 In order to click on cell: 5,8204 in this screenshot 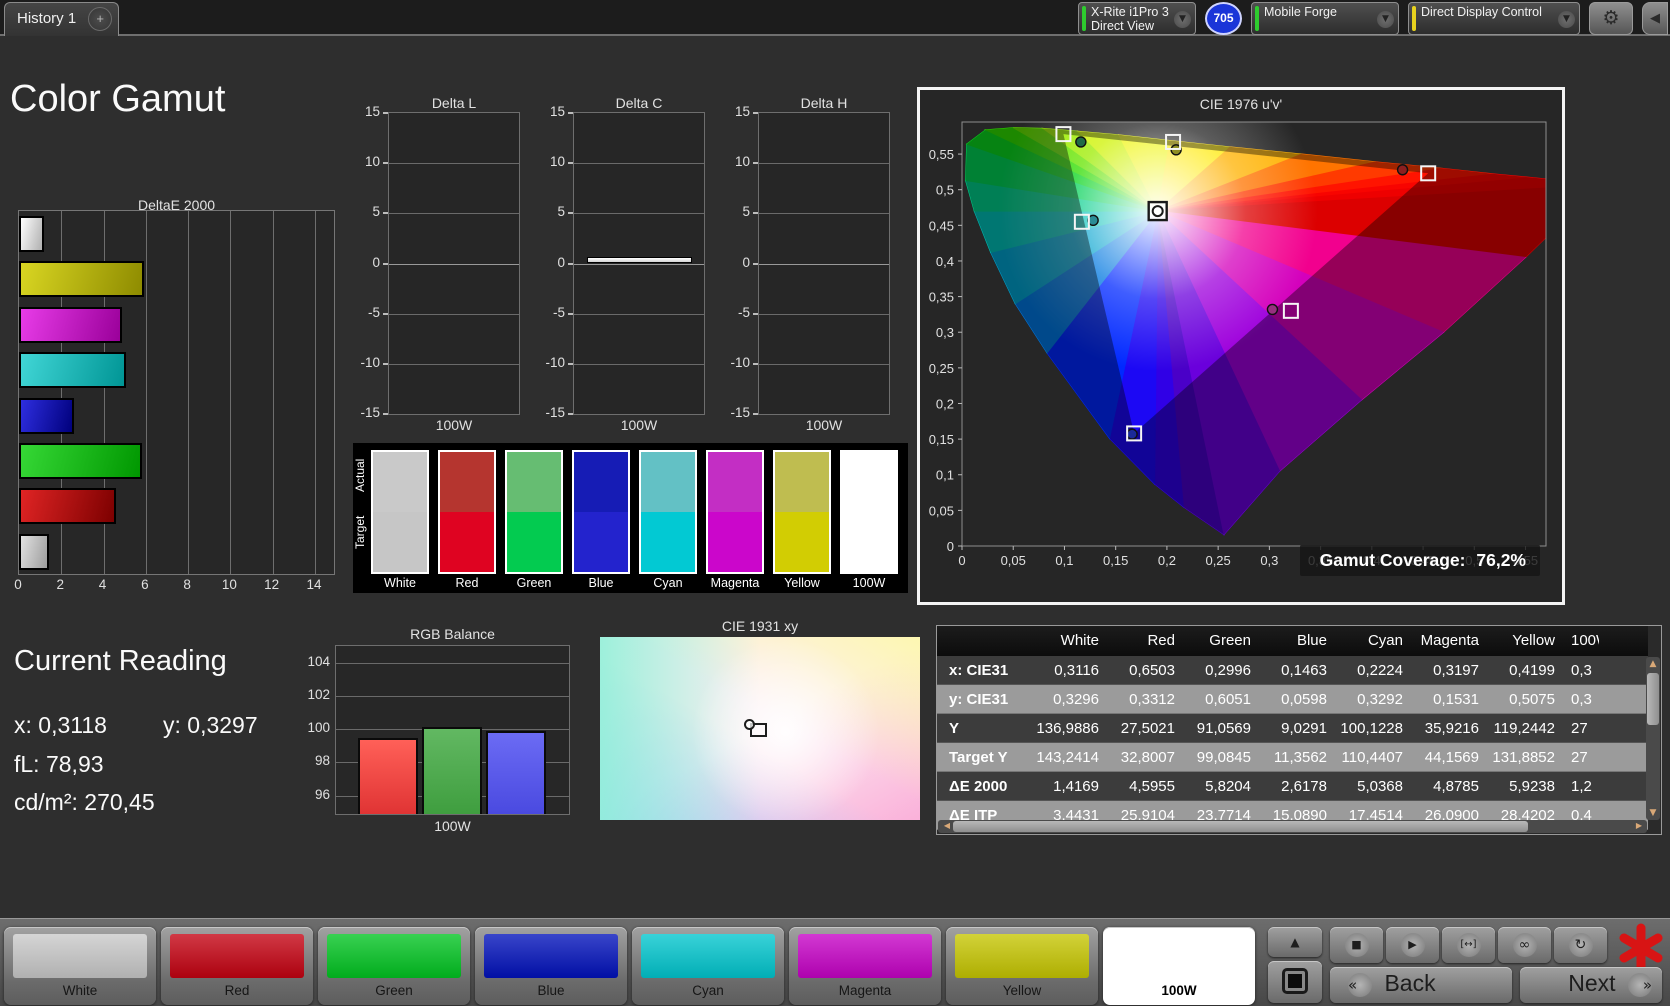, I will do `click(1228, 786)`.